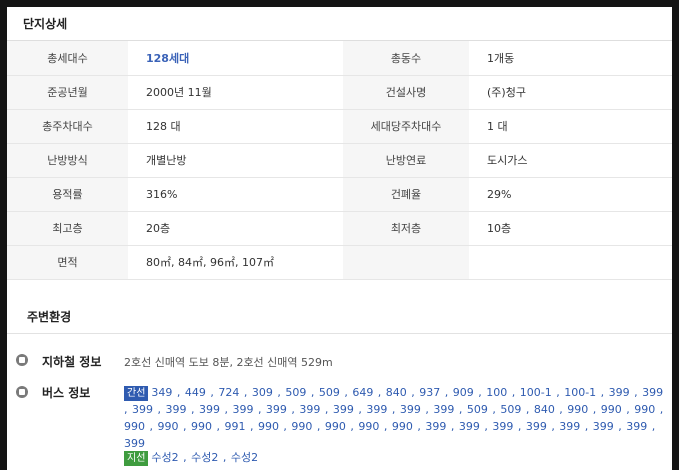 The image size is (679, 470). I want to click on info-row: 용적률 316% 건폐율 29%, so click(339, 194).